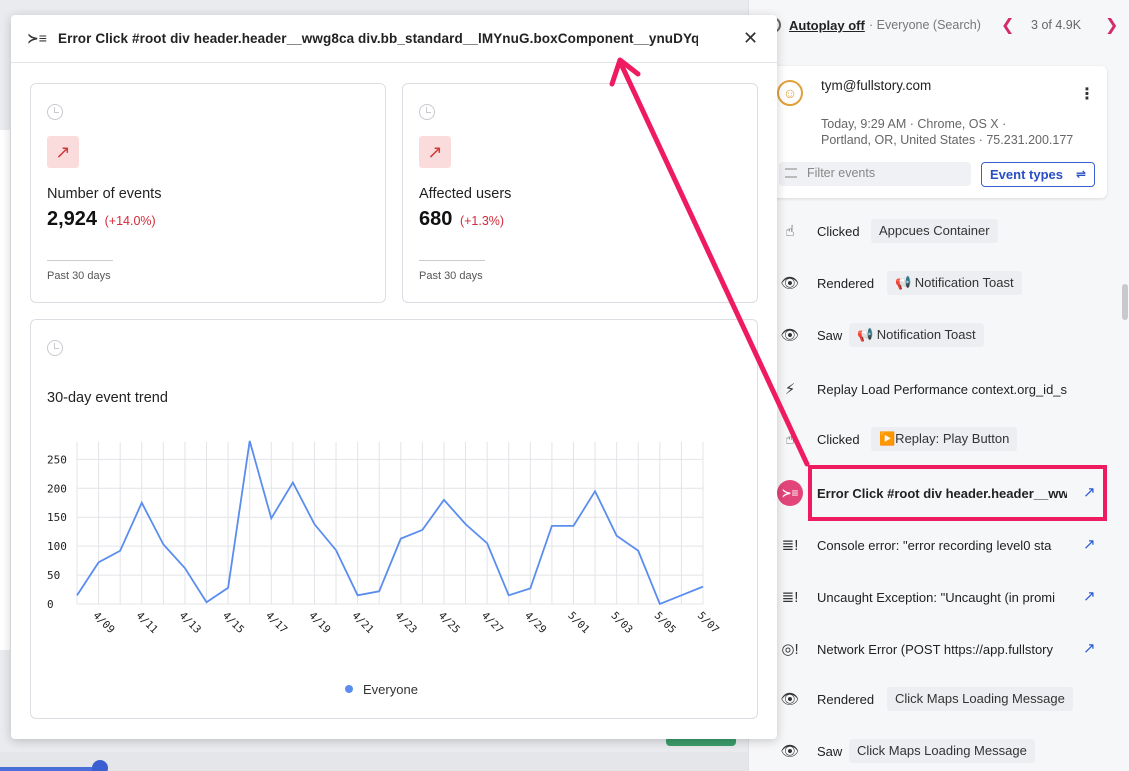 This screenshot has width=1129, height=771. What do you see at coordinates (790, 93) in the screenshot?
I see `user-avatar-icon: ☺` at bounding box center [790, 93].